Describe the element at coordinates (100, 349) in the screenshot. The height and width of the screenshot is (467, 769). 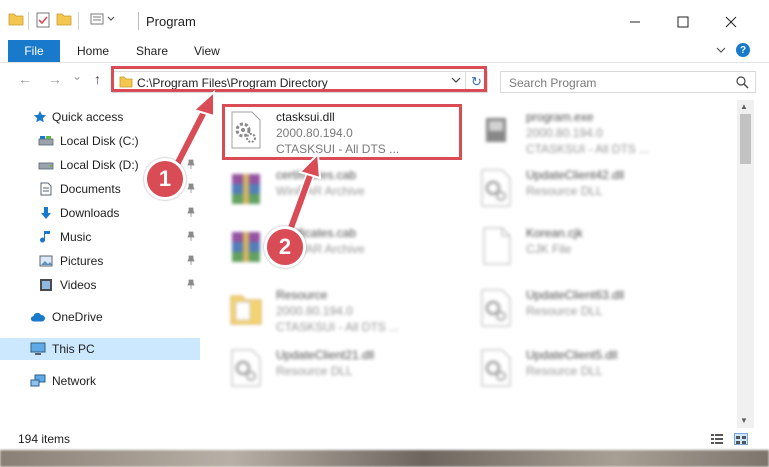
I see `sidebar-item-this-pc: This PC` at that location.